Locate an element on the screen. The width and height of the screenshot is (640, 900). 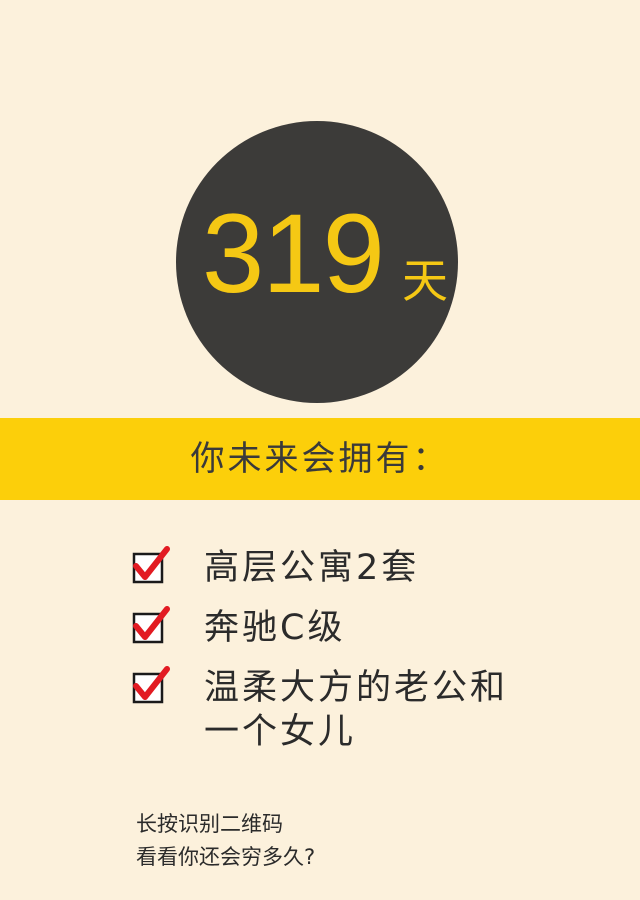
banner: 你未来会拥有： is located at coordinates (320, 459).